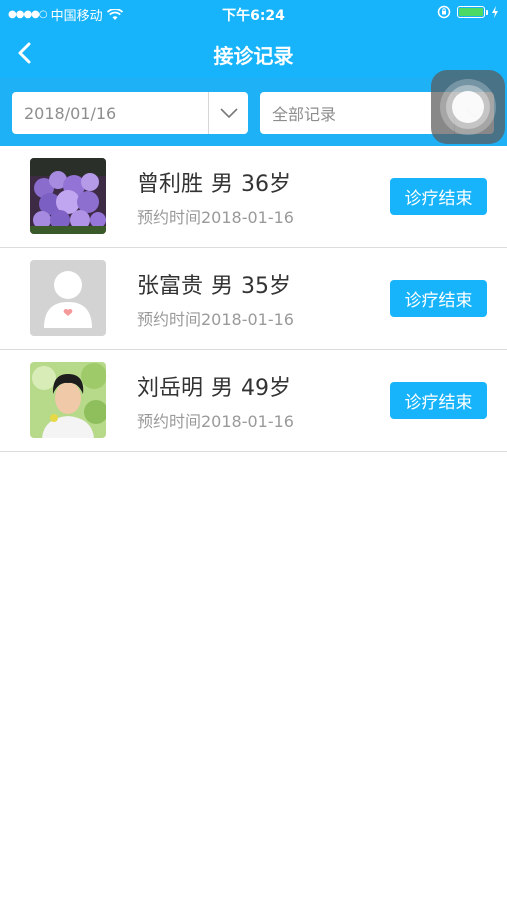 This screenshot has height=900, width=507. I want to click on page-title: 接诊记录, so click(253, 56).